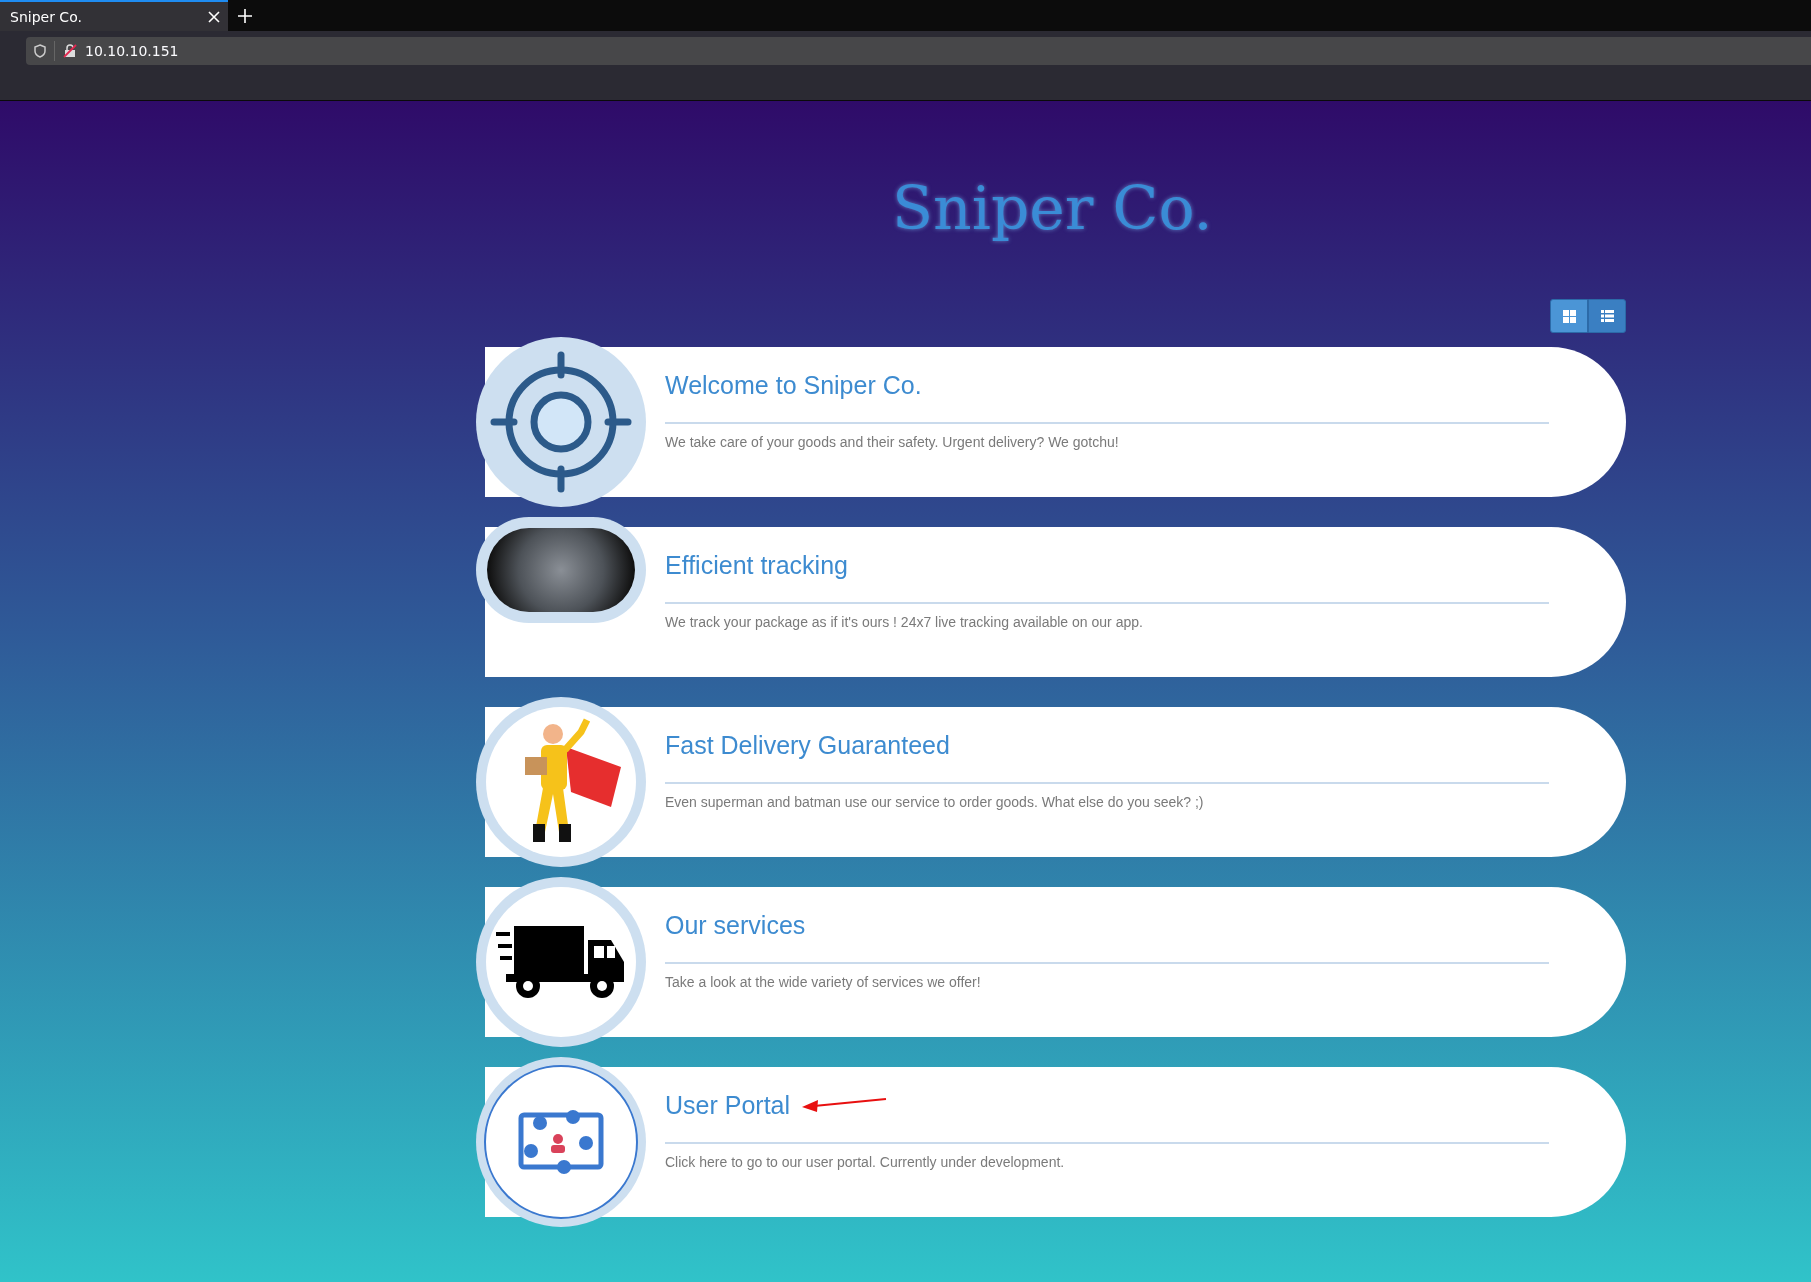 The width and height of the screenshot is (1811, 1282). I want to click on grid-icon, so click(1569, 316).